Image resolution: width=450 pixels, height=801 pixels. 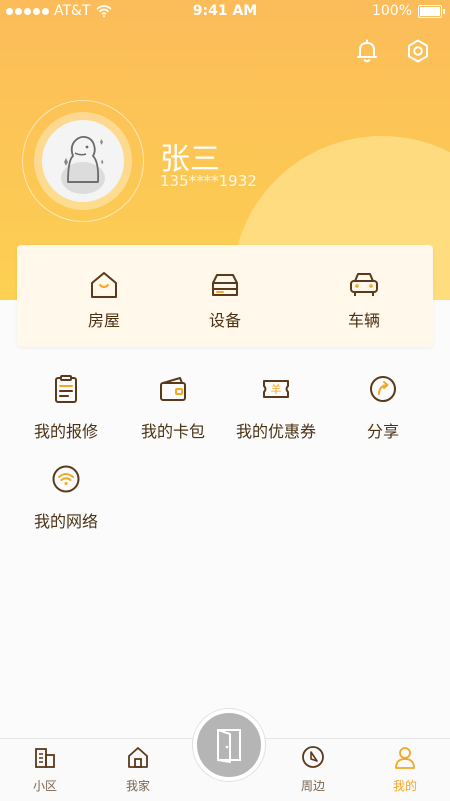 What do you see at coordinates (405, 770) in the screenshot?
I see `tab-mine: 我的` at bounding box center [405, 770].